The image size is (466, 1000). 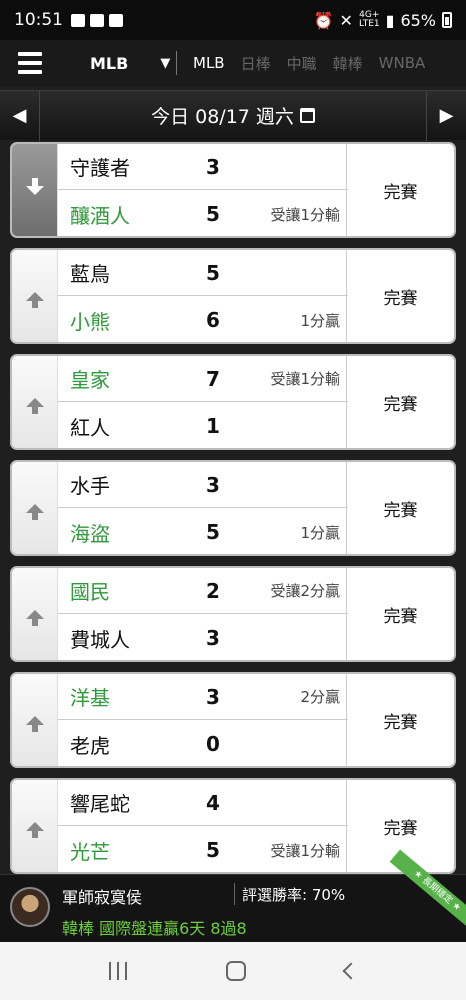 What do you see at coordinates (233, 20) in the screenshot?
I see `status-bar: 10:51 ⏰ ✕ 4G+ LTE1 ▮ 65%` at bounding box center [233, 20].